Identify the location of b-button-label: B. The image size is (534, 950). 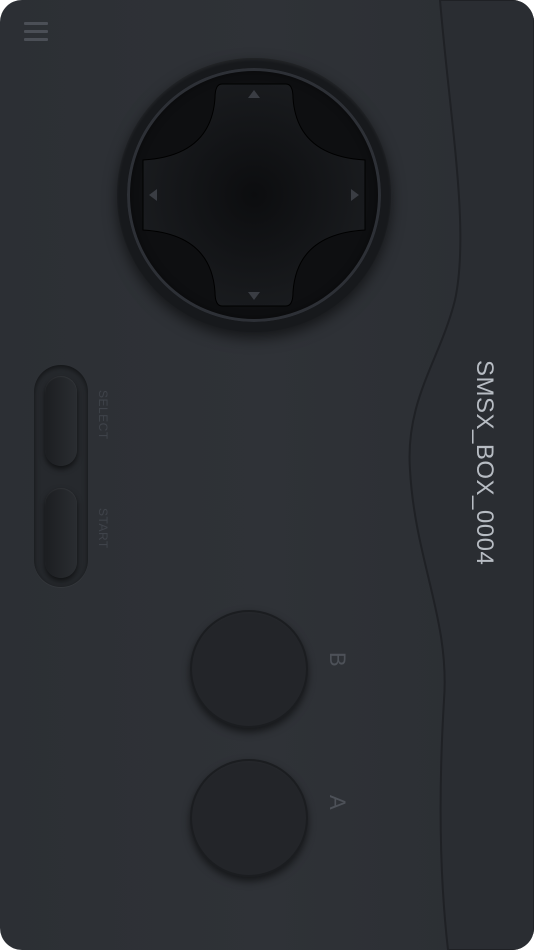
(337, 659).